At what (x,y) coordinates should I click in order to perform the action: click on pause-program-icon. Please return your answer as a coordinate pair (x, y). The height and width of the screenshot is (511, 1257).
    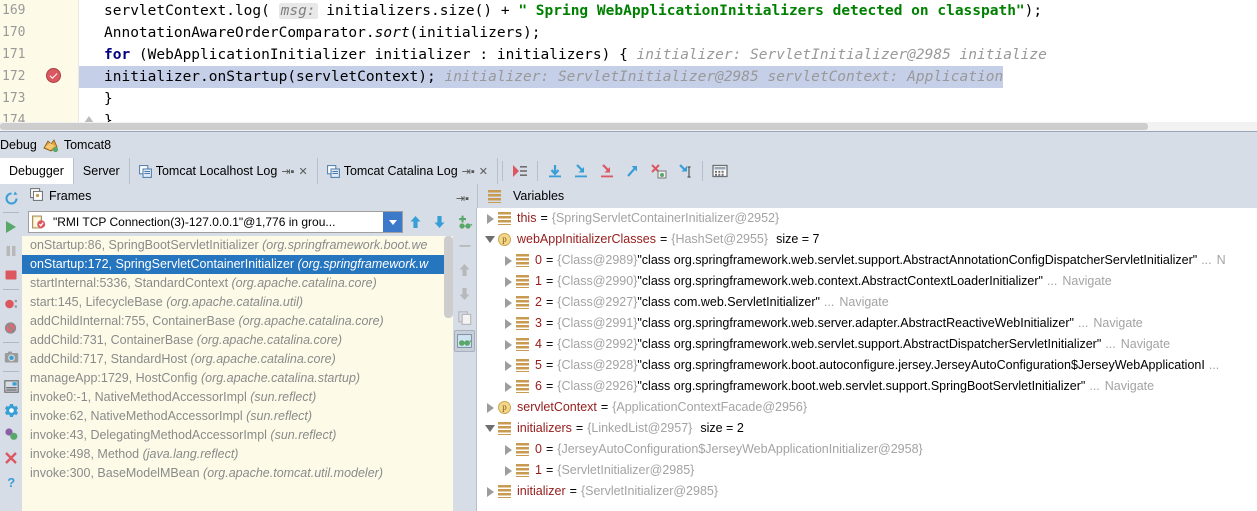
    Looking at the image, I should click on (11, 251).